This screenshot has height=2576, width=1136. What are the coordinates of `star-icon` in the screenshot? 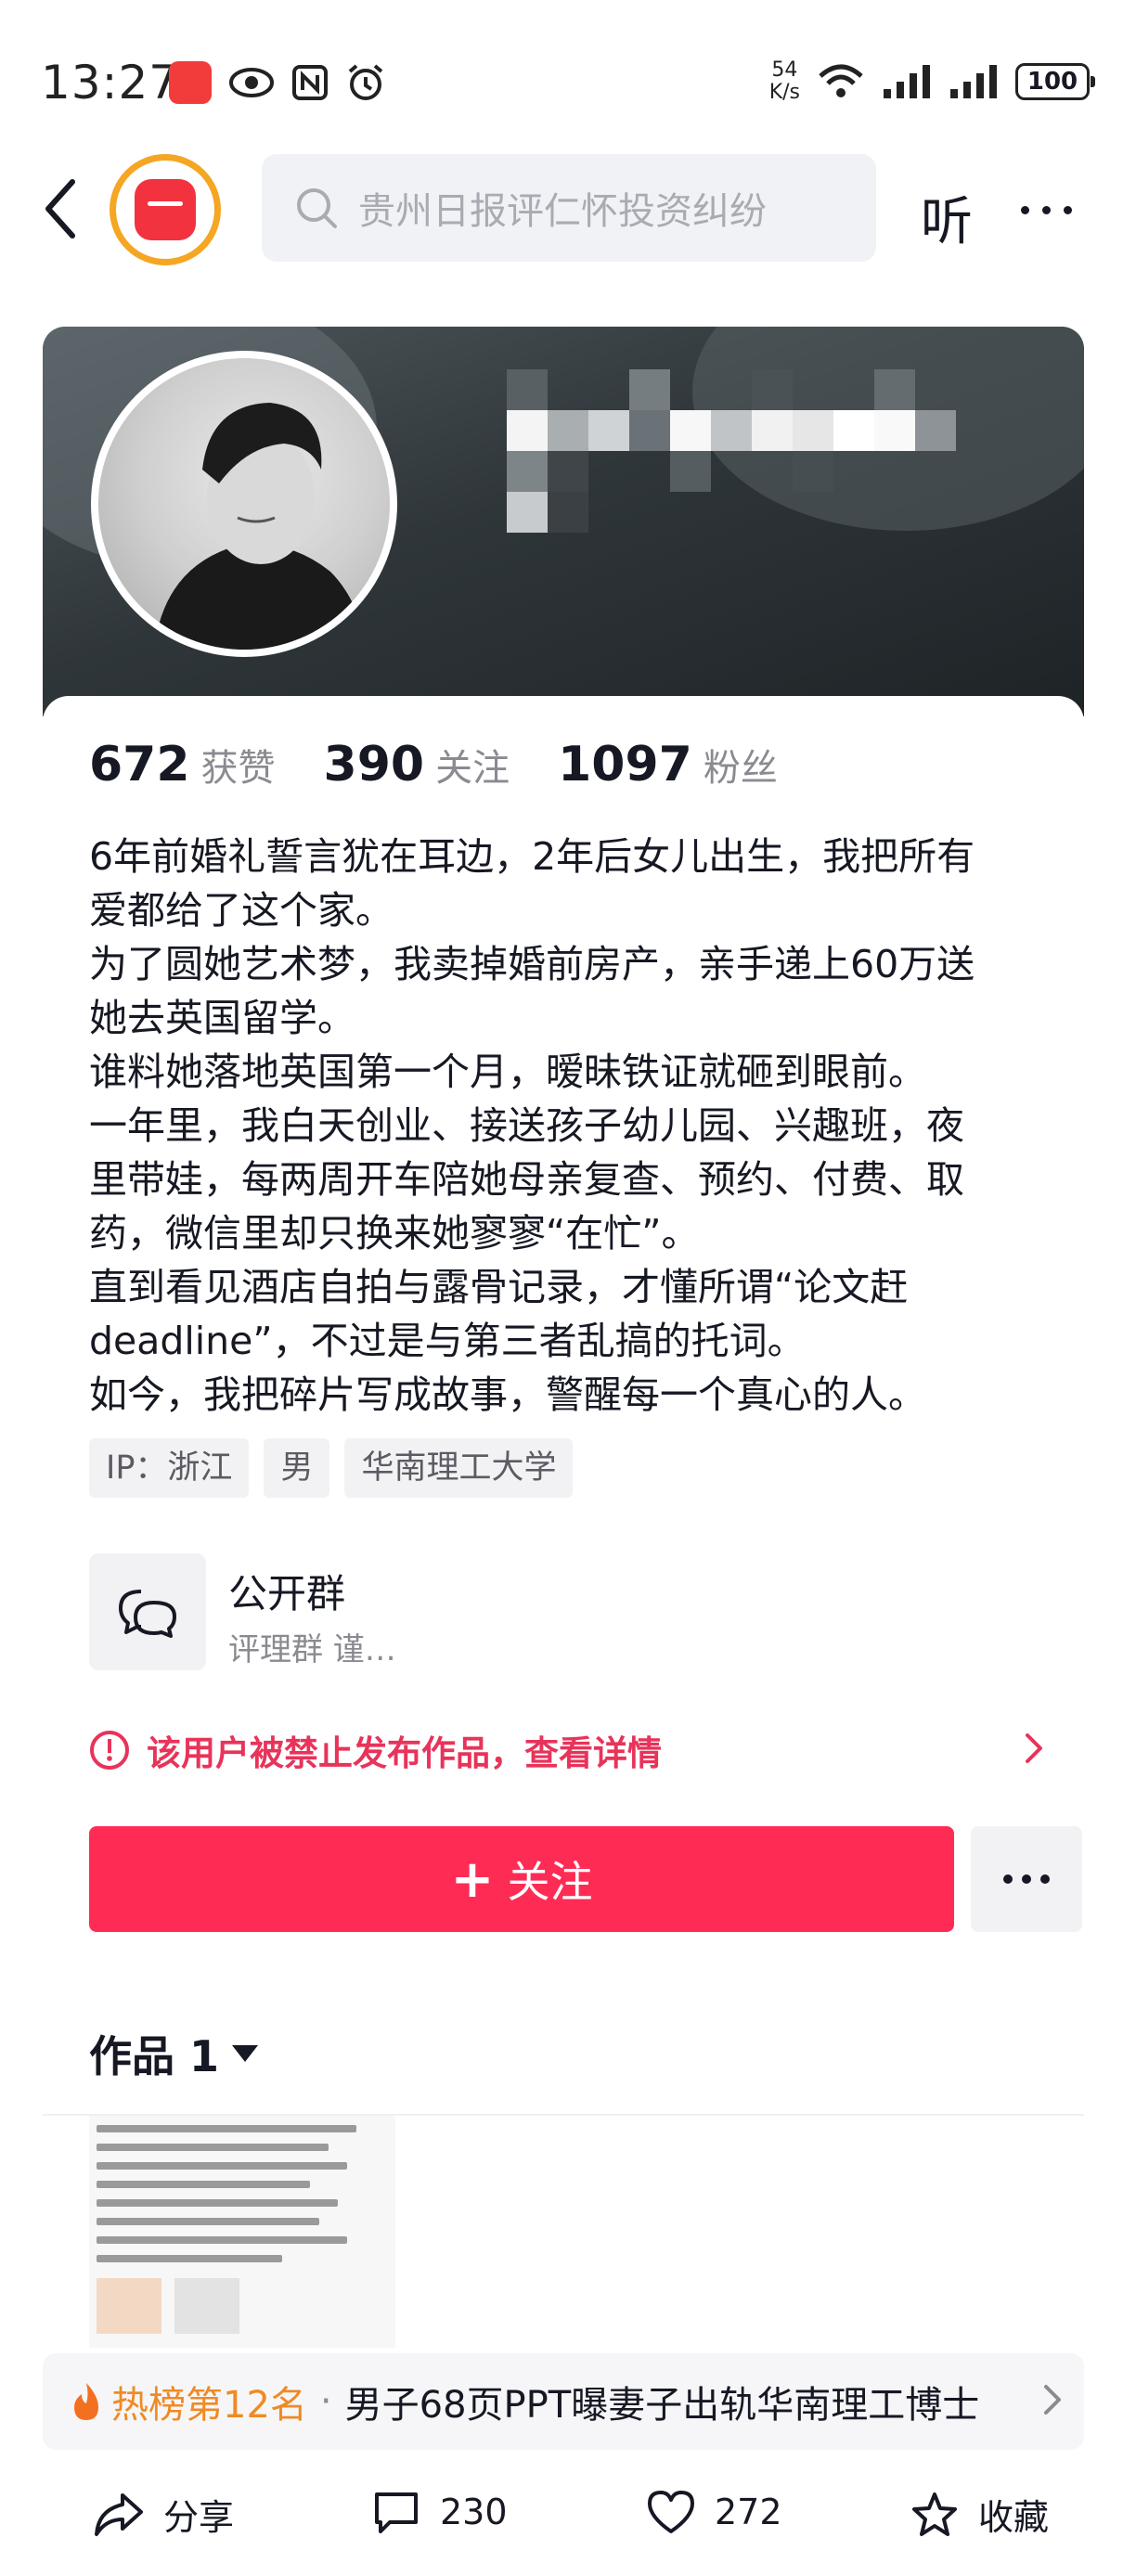 It's located at (934, 2514).